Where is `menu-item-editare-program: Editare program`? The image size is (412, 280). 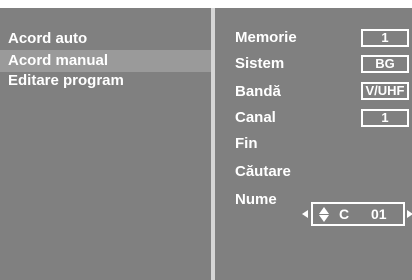 menu-item-editare-program: Editare program is located at coordinates (105, 81).